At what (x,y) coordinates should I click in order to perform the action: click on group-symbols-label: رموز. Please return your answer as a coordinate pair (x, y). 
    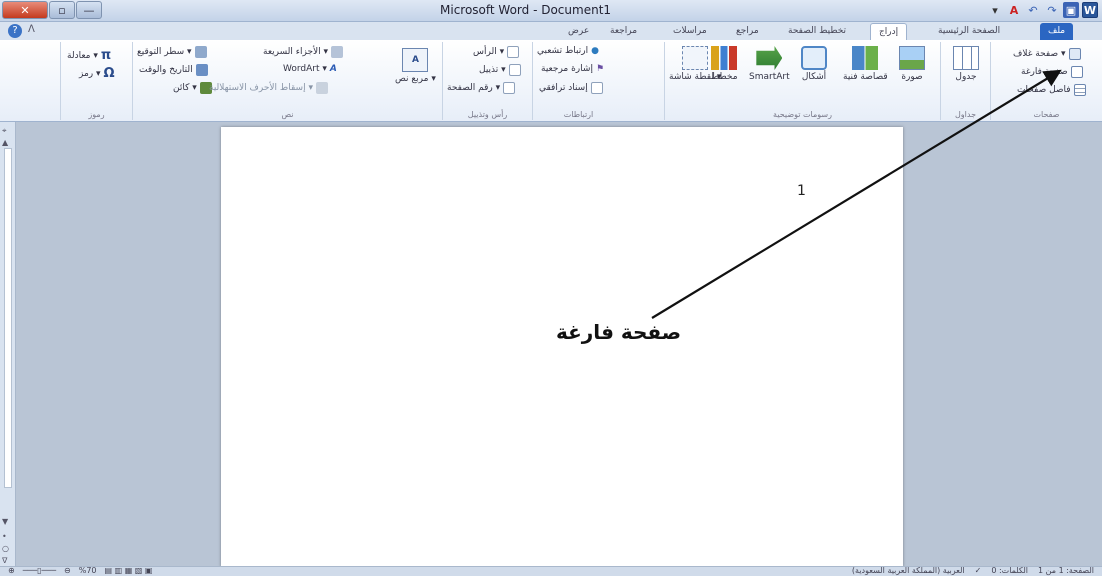
    Looking at the image, I should click on (96, 114).